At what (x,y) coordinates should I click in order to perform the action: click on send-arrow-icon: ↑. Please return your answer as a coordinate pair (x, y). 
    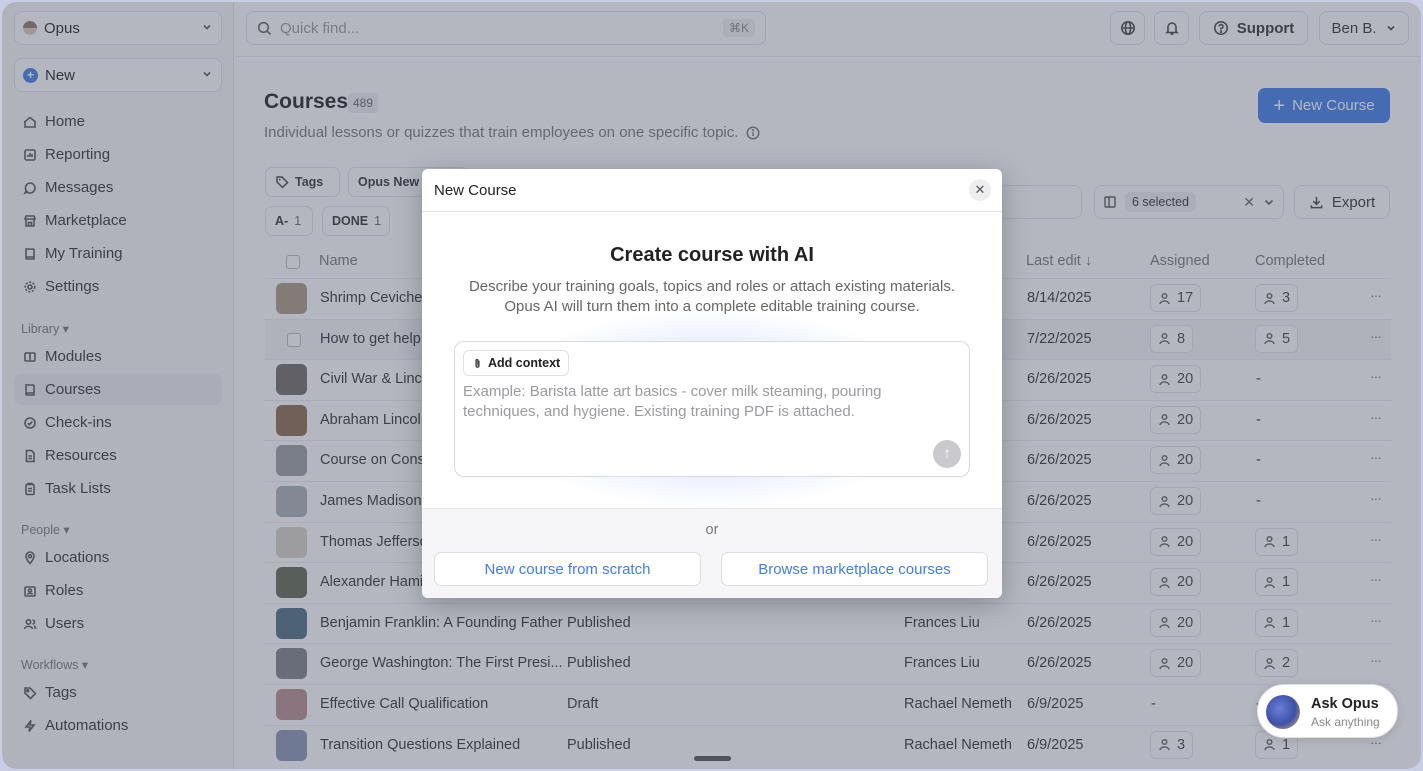
    Looking at the image, I should click on (947, 454).